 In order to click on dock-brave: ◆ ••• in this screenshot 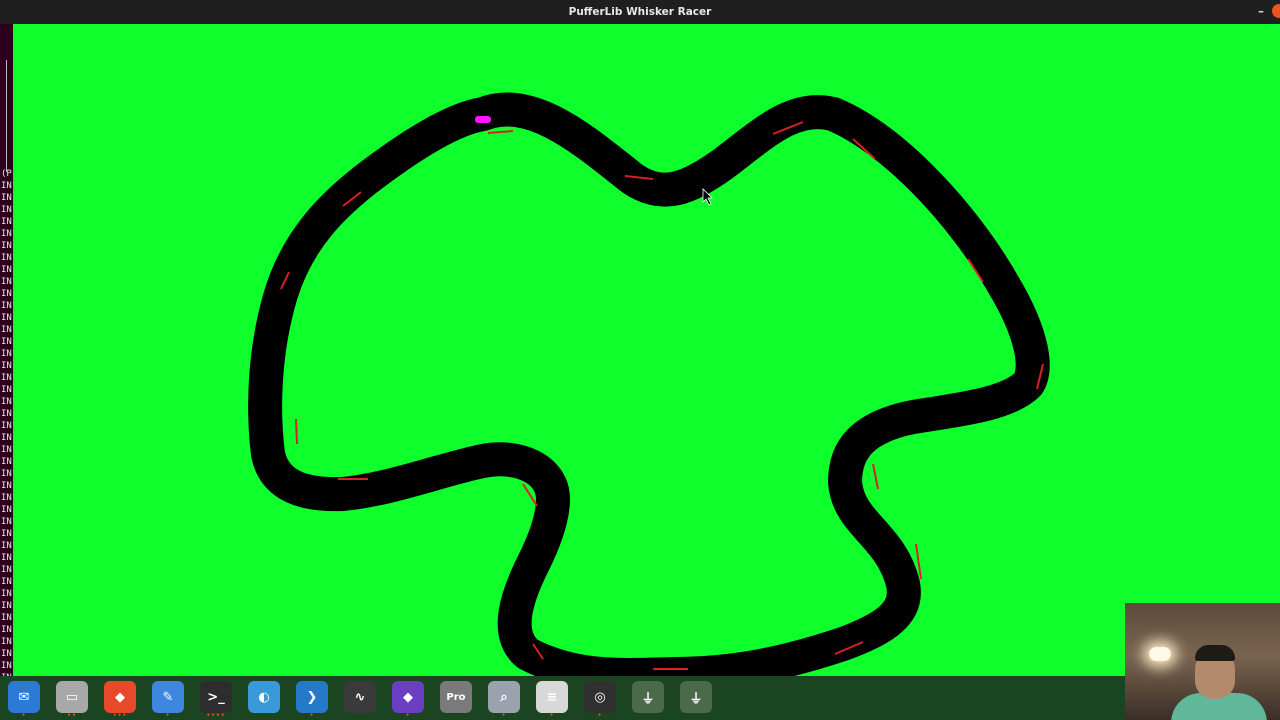, I will do `click(120, 700)`.